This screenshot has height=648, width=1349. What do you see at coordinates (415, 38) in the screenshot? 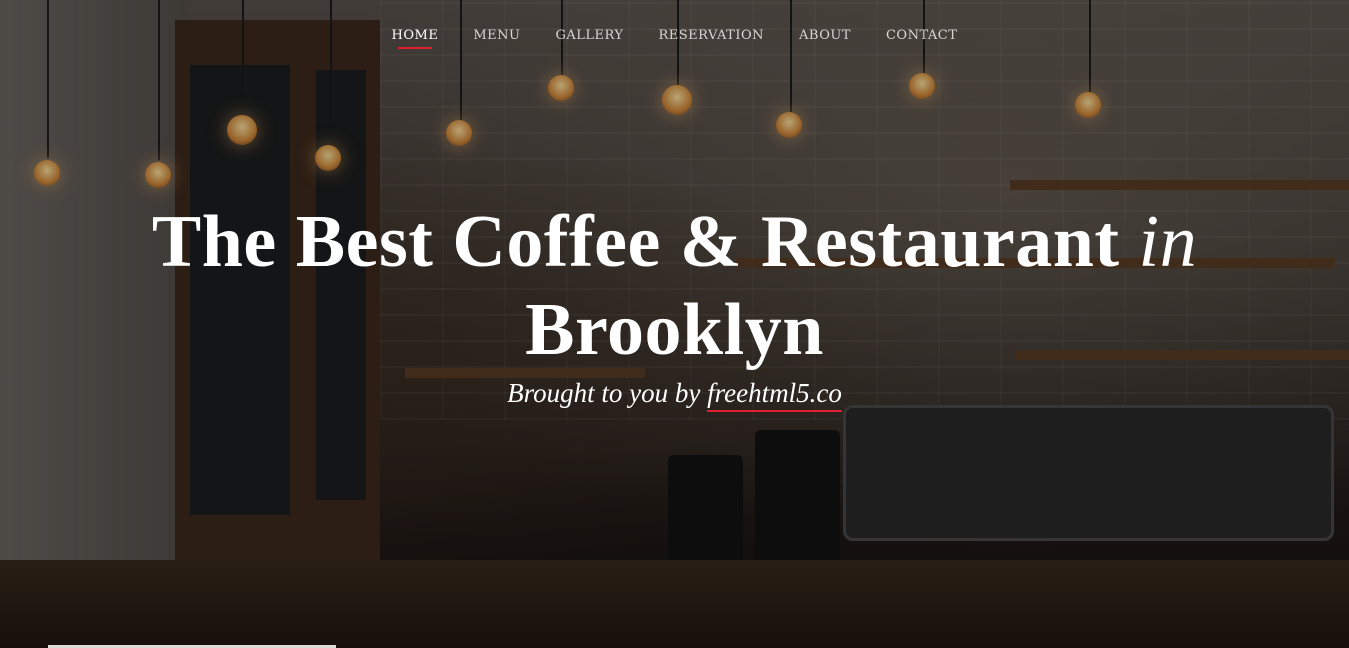
I see `nav-home: HOME` at bounding box center [415, 38].